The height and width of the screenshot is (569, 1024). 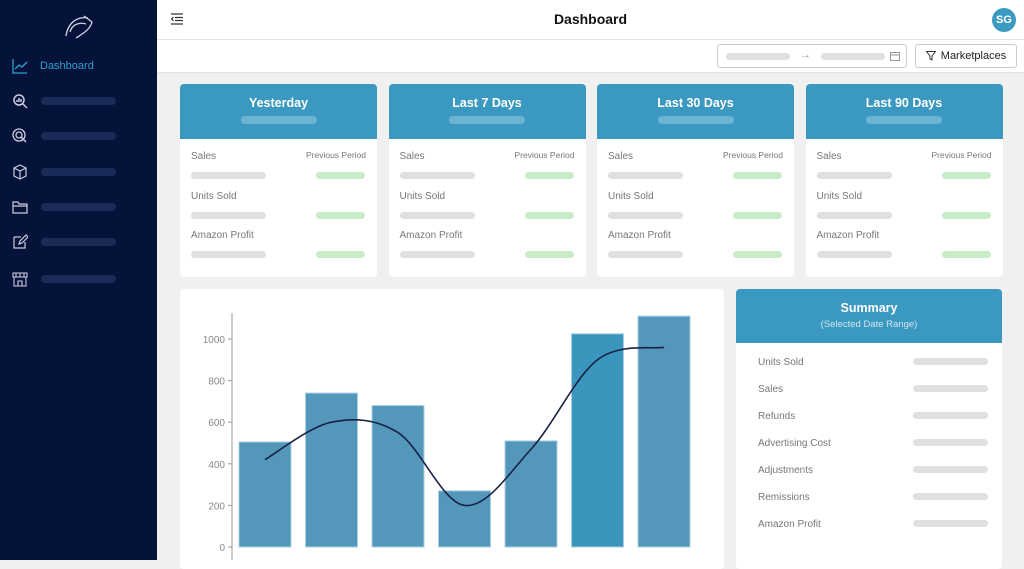 What do you see at coordinates (1004, 20) in the screenshot?
I see `avatar: SG` at bounding box center [1004, 20].